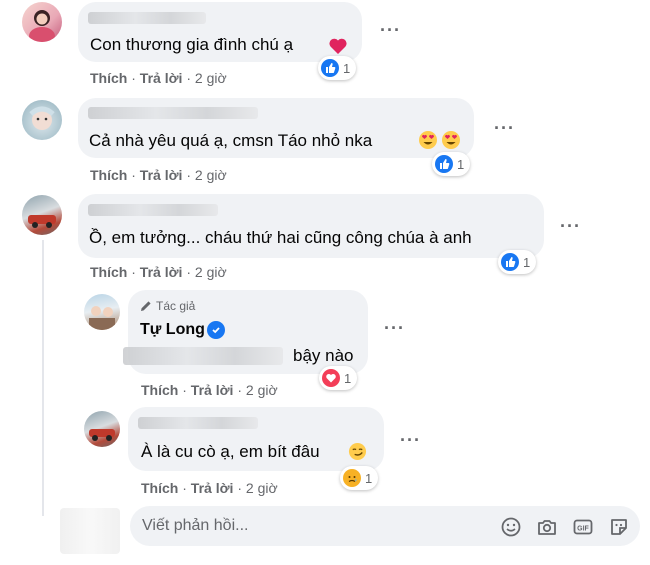 The width and height of the screenshot is (650, 565). Describe the element at coordinates (90, 531) in the screenshot. I see `current-user-avatar-blurred` at that location.